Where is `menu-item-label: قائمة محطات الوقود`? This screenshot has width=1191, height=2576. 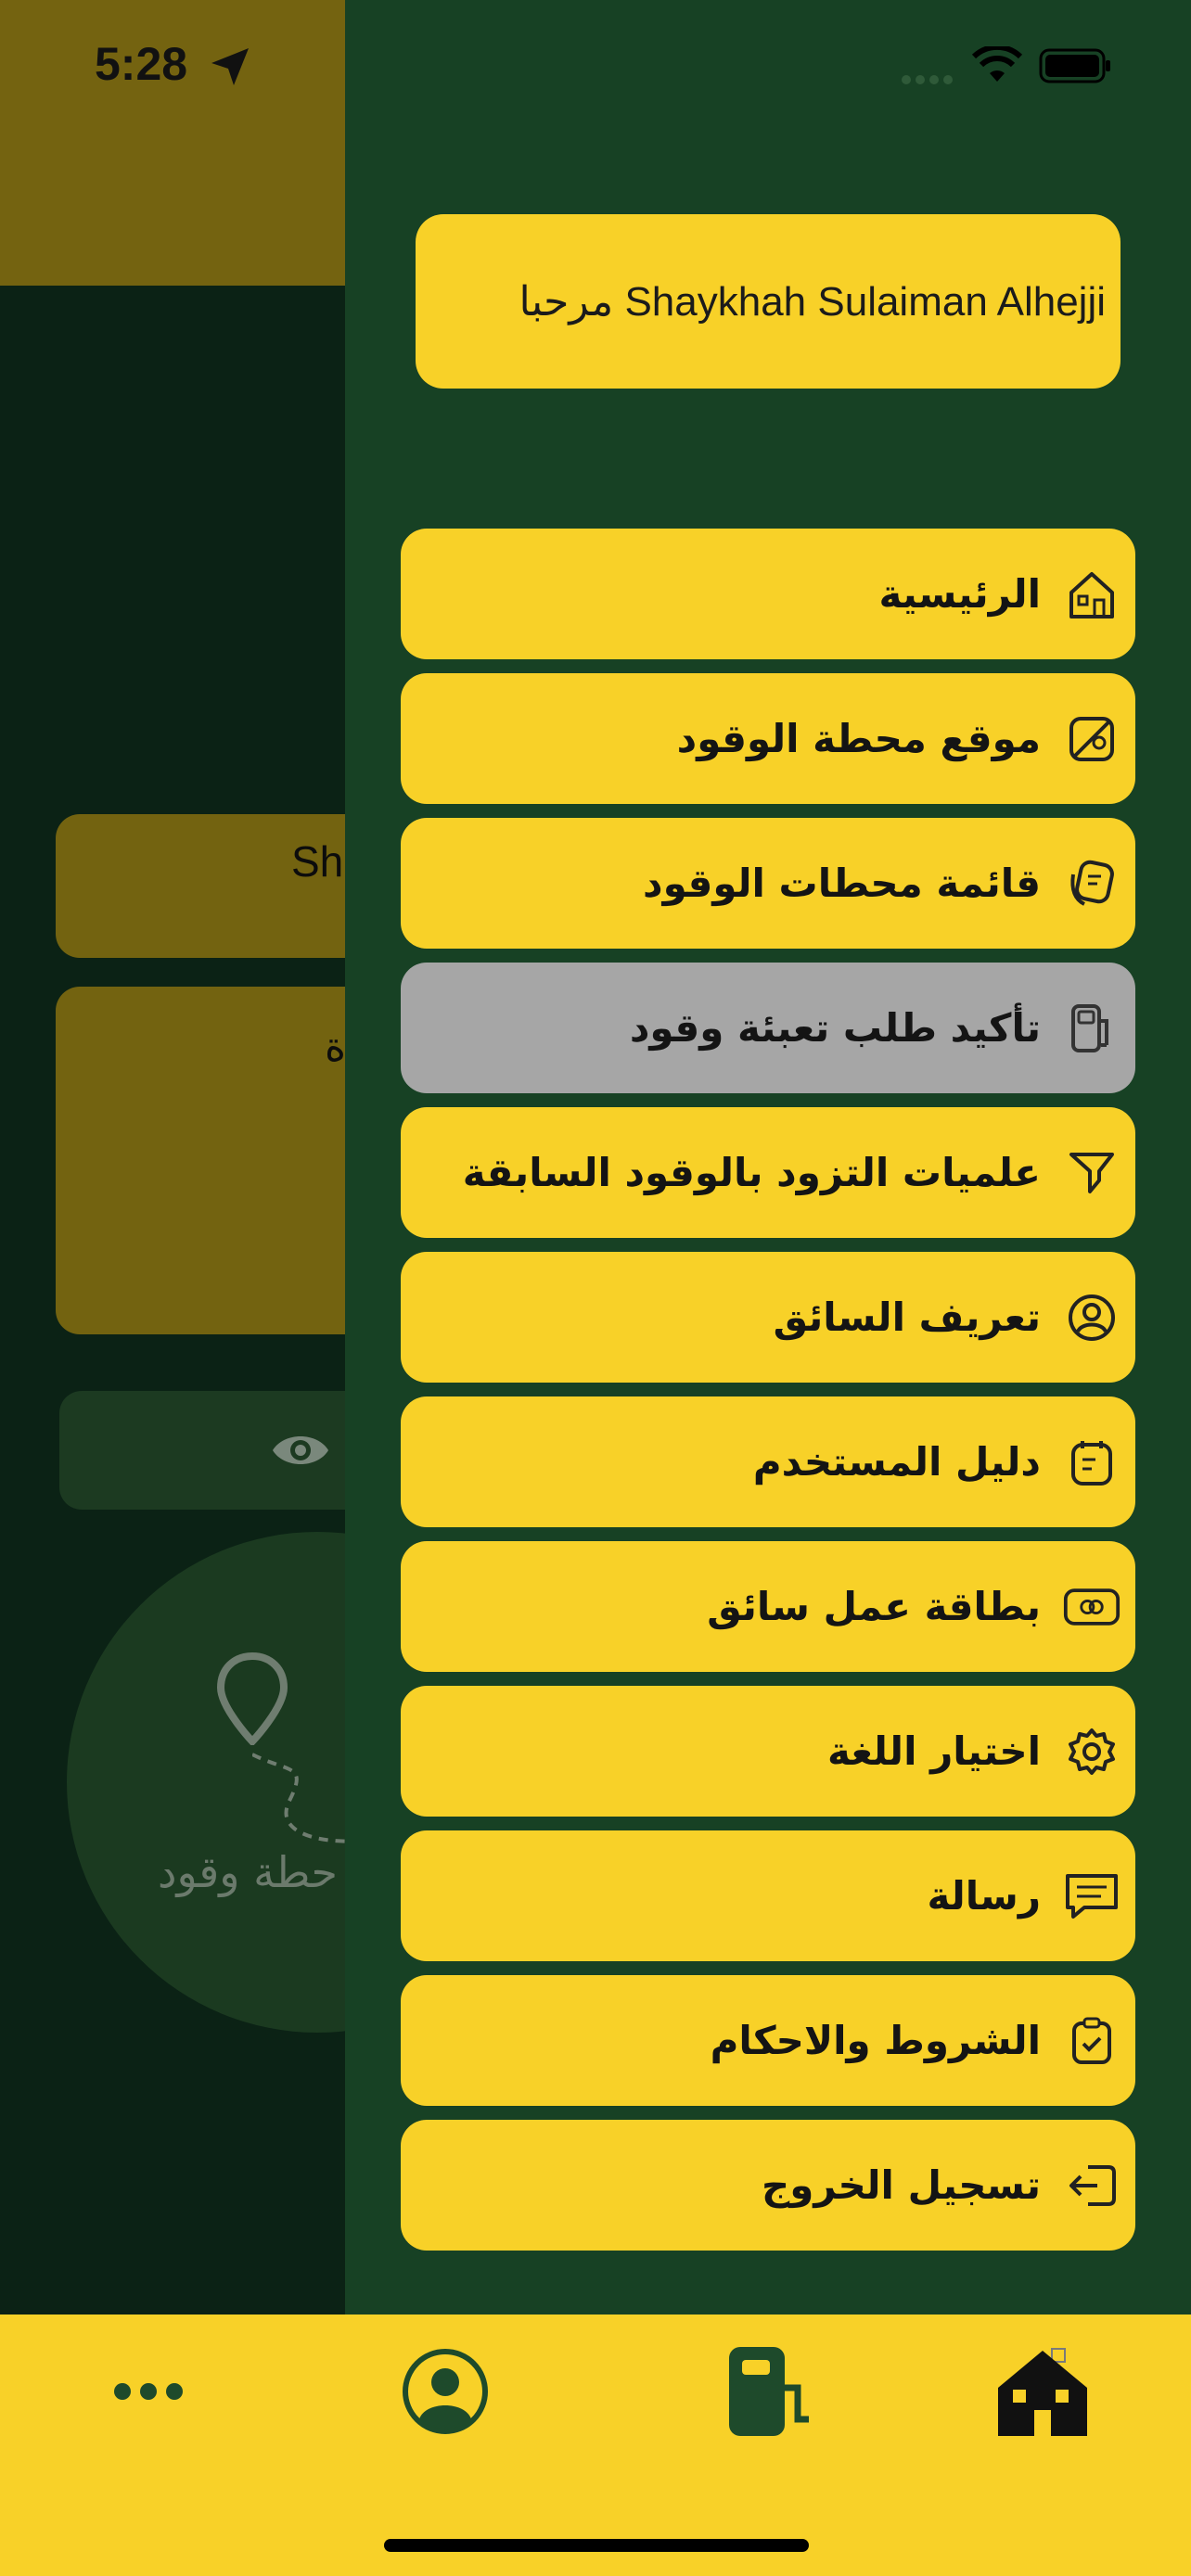 menu-item-label: قائمة محطات الوقود is located at coordinates (842, 883).